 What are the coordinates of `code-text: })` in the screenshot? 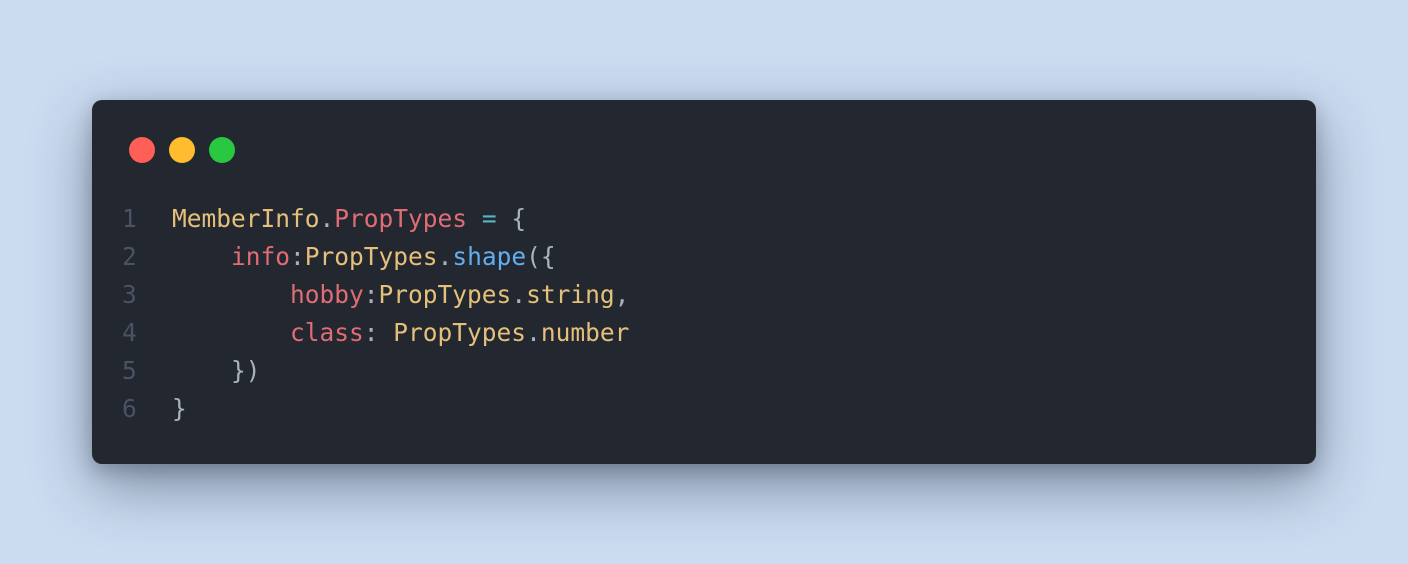 It's located at (216, 371).